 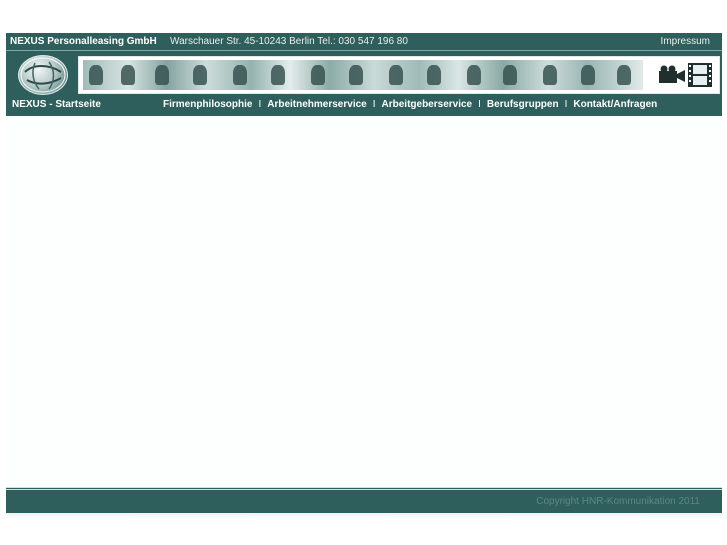 What do you see at coordinates (317, 104) in the screenshot?
I see `nav-item-arbeitnehmerservice: Arbeitnehmerservice` at bounding box center [317, 104].